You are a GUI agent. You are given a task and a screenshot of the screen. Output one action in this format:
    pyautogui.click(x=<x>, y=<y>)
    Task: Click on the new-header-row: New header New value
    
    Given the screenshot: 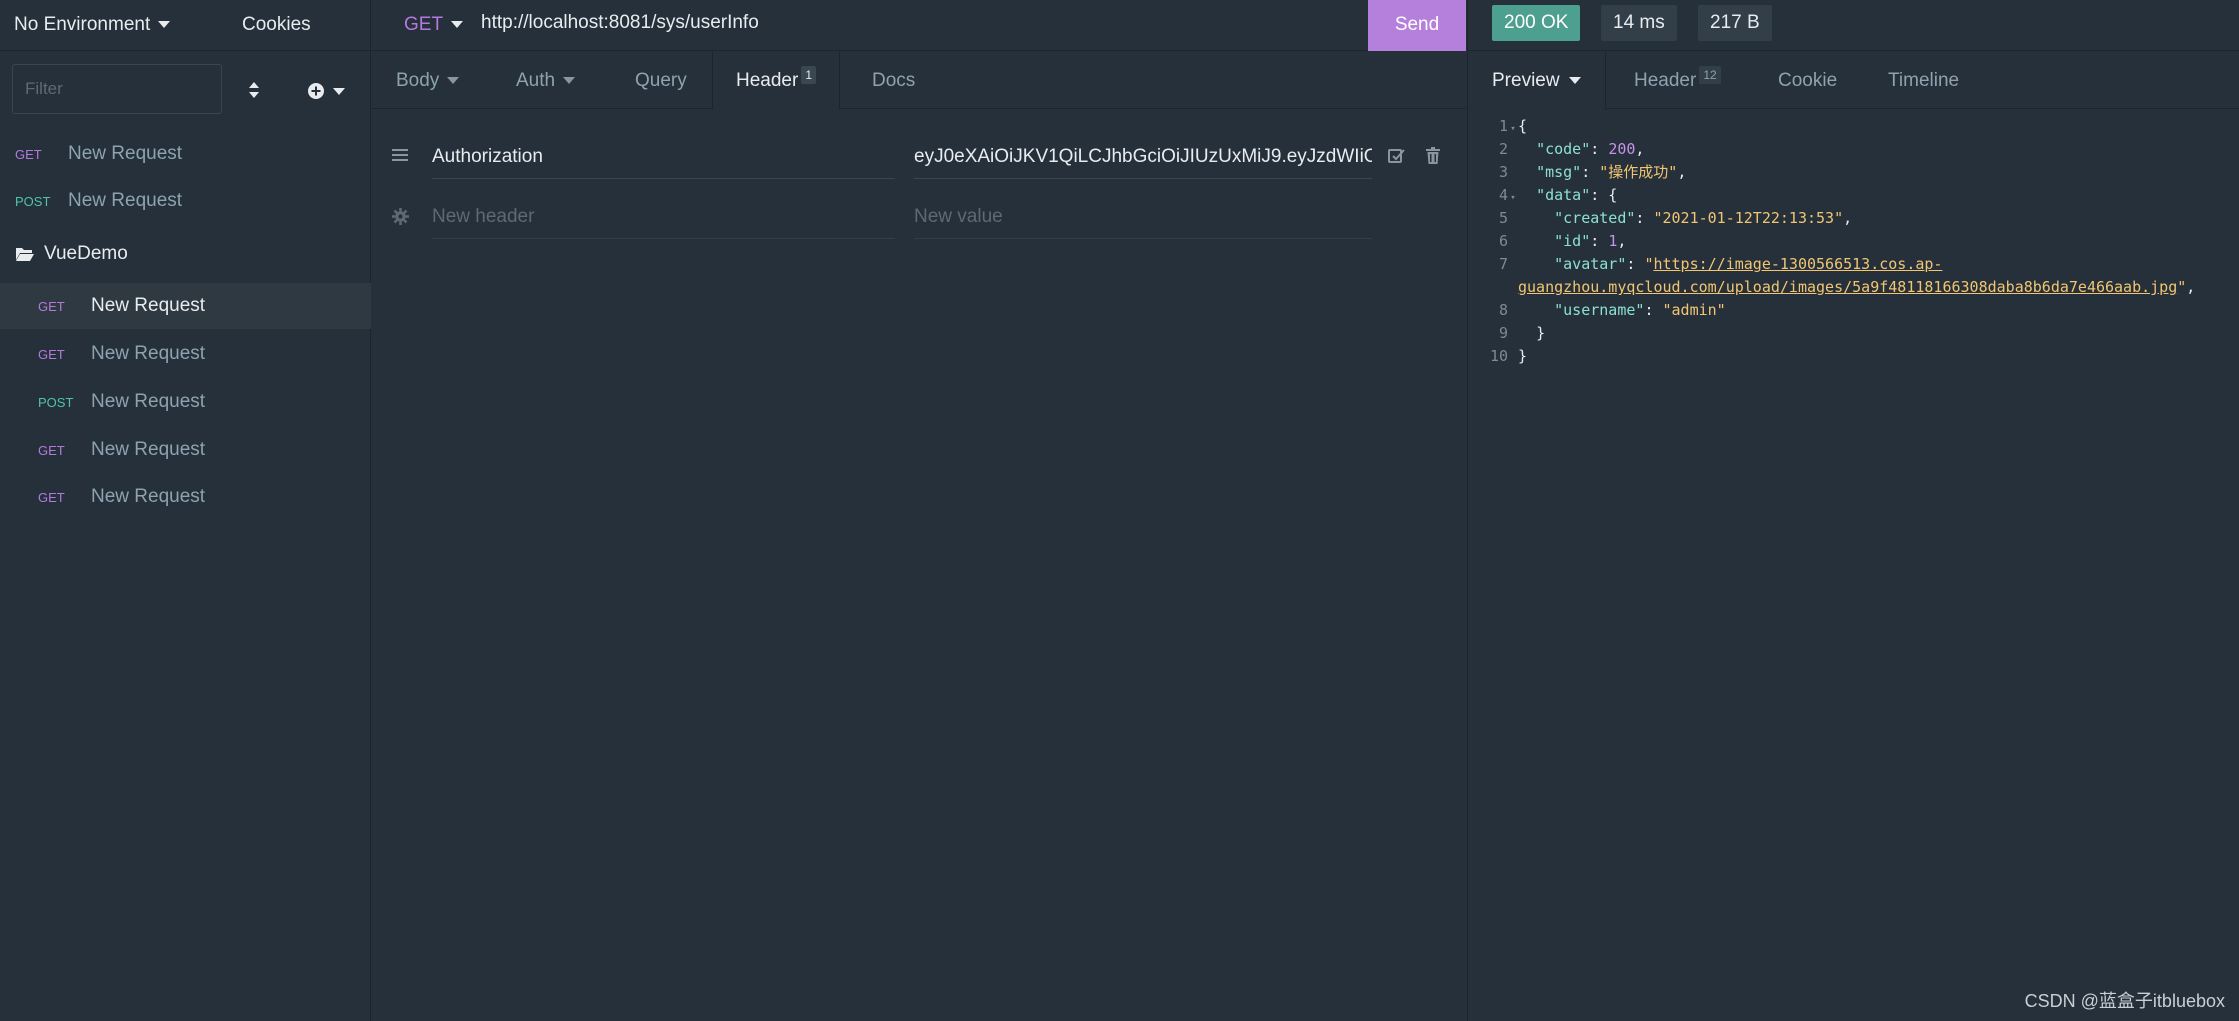 What is the action you would take?
    pyautogui.click(x=919, y=220)
    